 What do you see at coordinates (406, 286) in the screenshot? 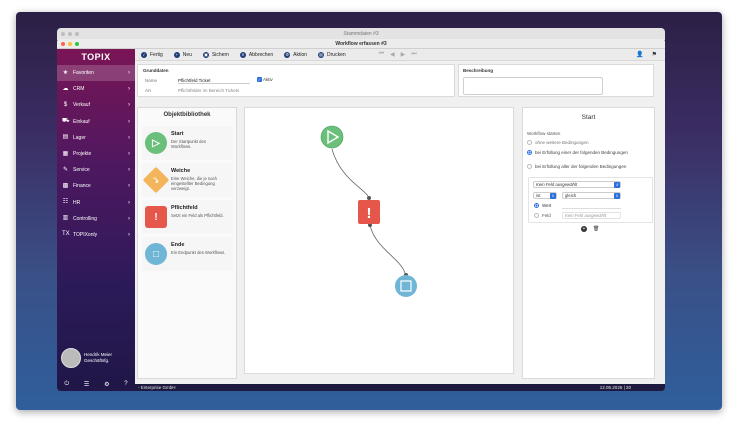
I see `node-end` at bounding box center [406, 286].